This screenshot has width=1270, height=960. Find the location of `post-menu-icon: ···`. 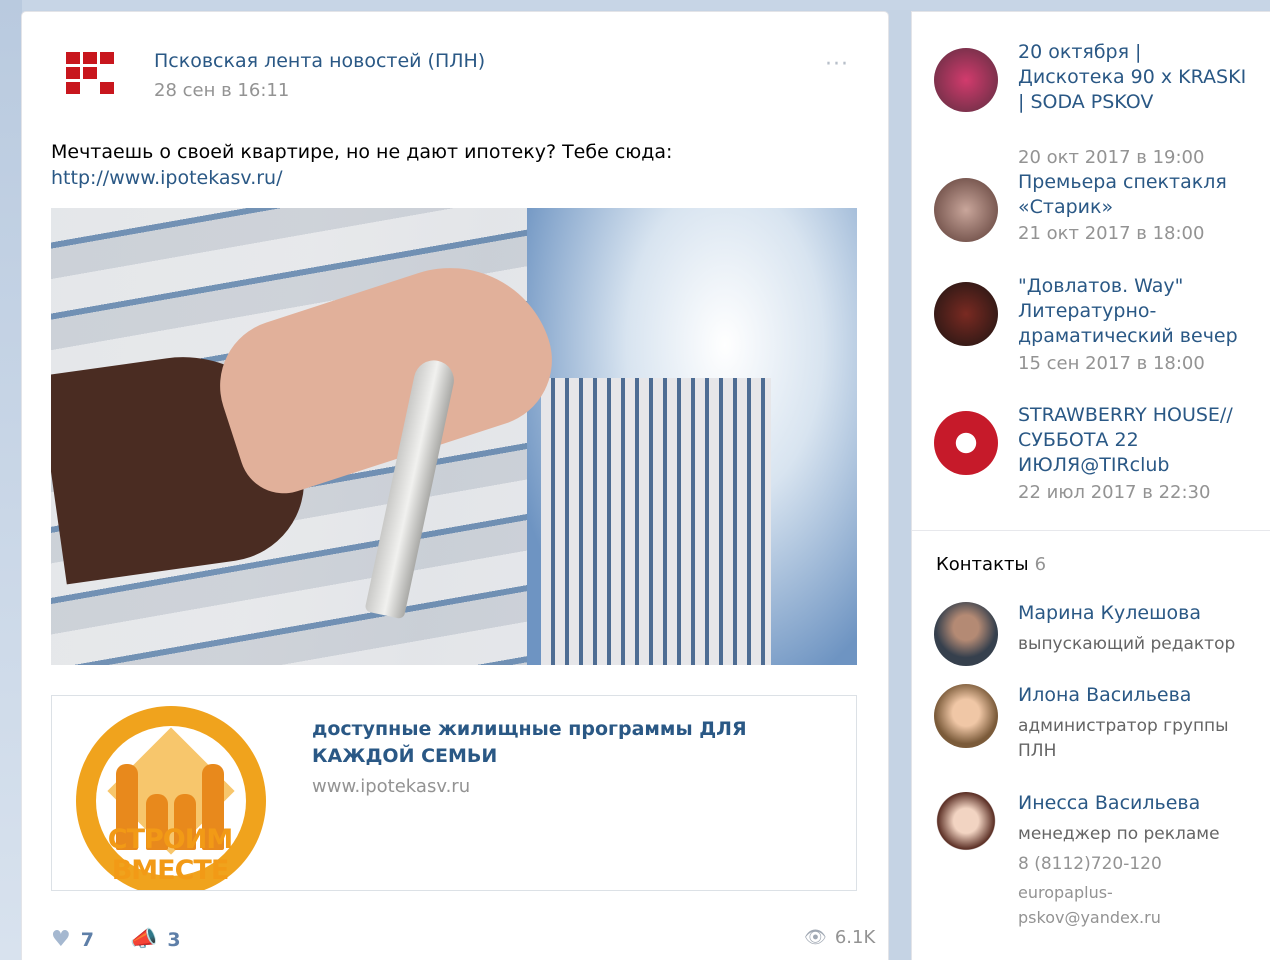

post-menu-icon: ··· is located at coordinates (837, 64).